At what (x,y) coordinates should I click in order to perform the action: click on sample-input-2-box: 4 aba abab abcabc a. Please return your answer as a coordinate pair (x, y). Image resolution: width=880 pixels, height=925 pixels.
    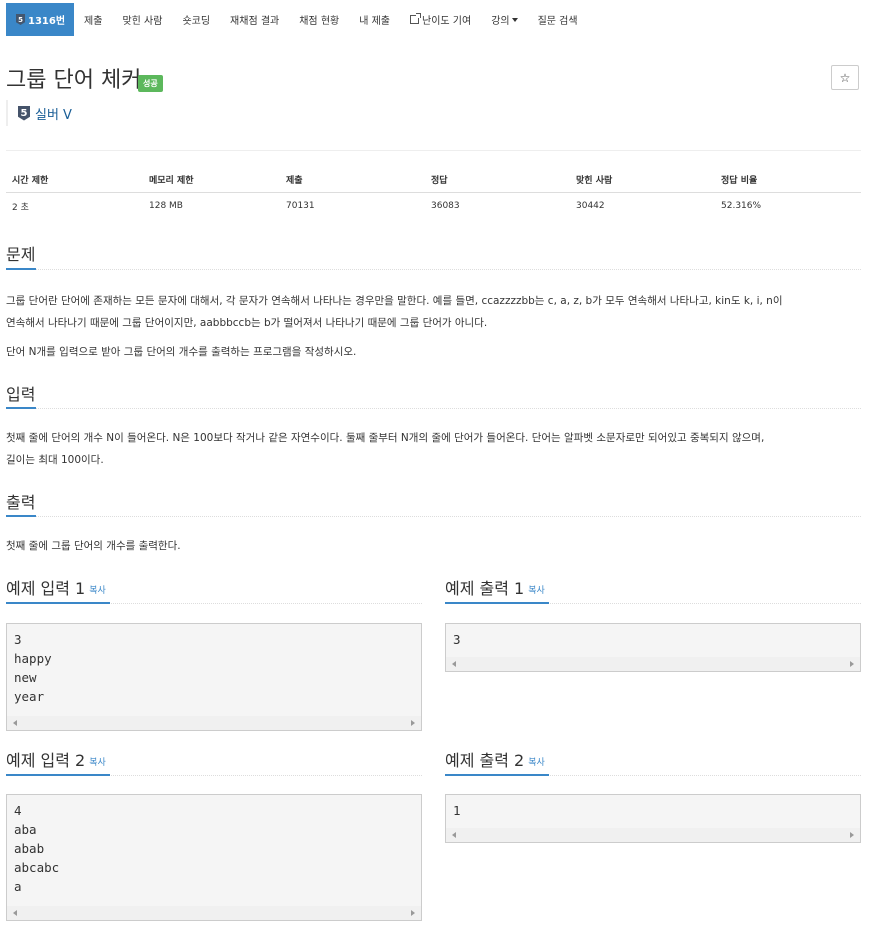
    Looking at the image, I should click on (214, 857).